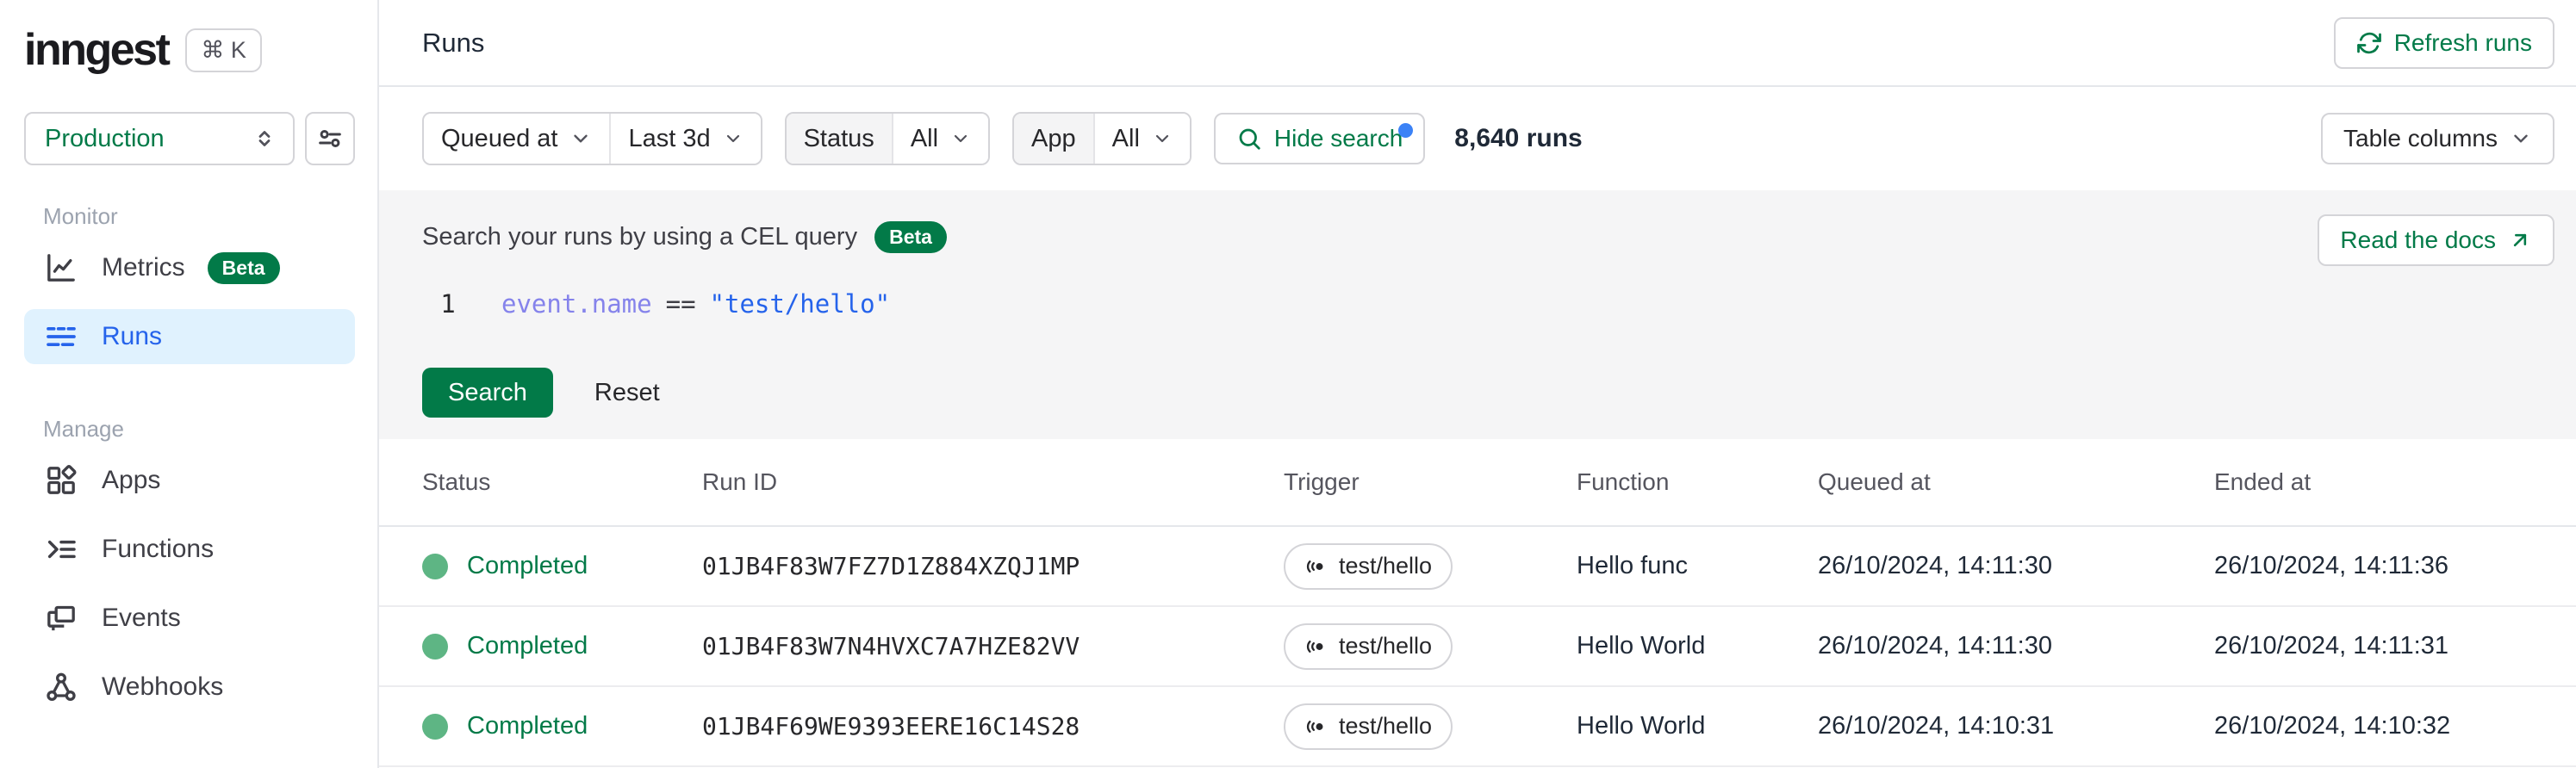 This screenshot has height=768, width=2576. I want to click on hide-search-label: Hide search, so click(1338, 138).